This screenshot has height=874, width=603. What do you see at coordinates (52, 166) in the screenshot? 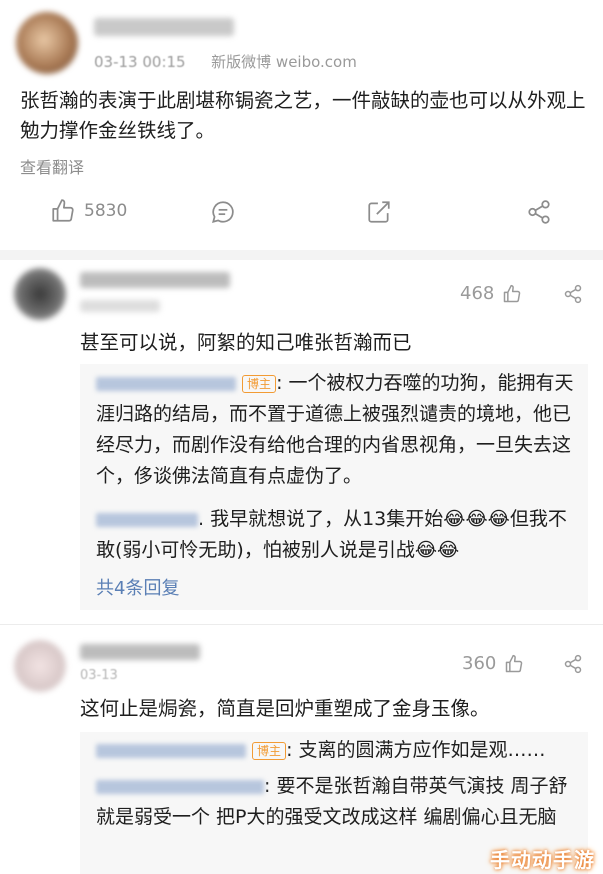
I see `translate-link: 查看翻译` at bounding box center [52, 166].